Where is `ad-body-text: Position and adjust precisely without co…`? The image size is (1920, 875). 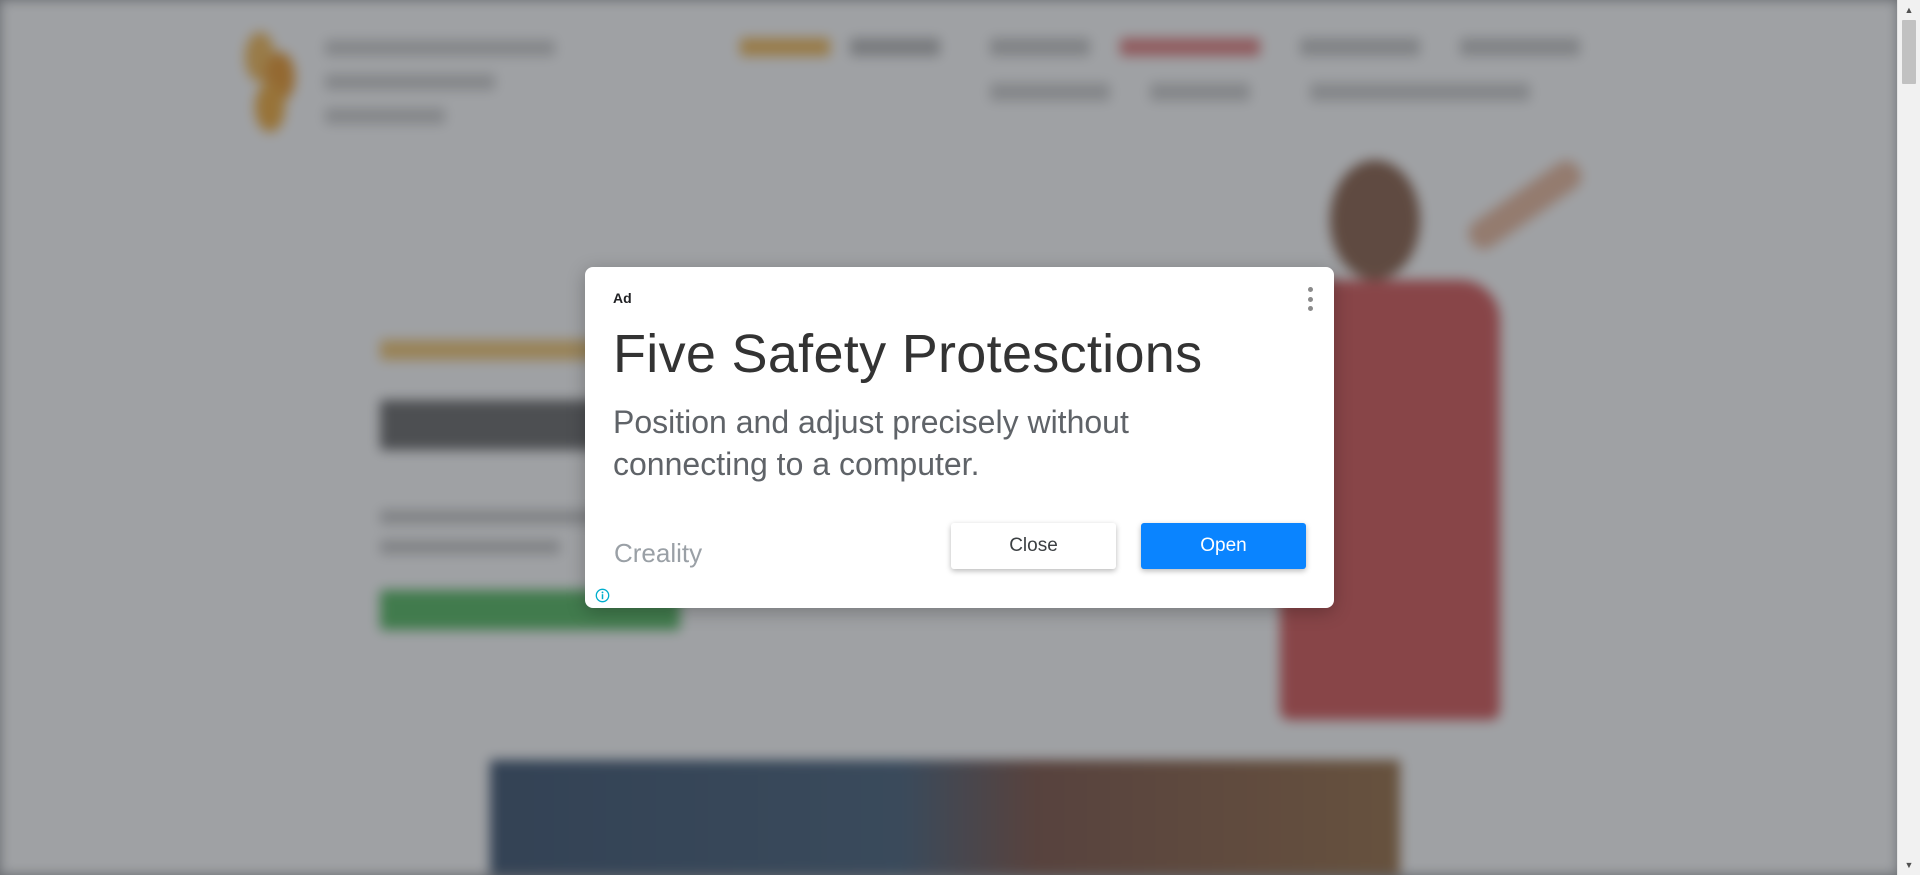 ad-body-text: Position and adjust precisely without co… is located at coordinates (871, 443).